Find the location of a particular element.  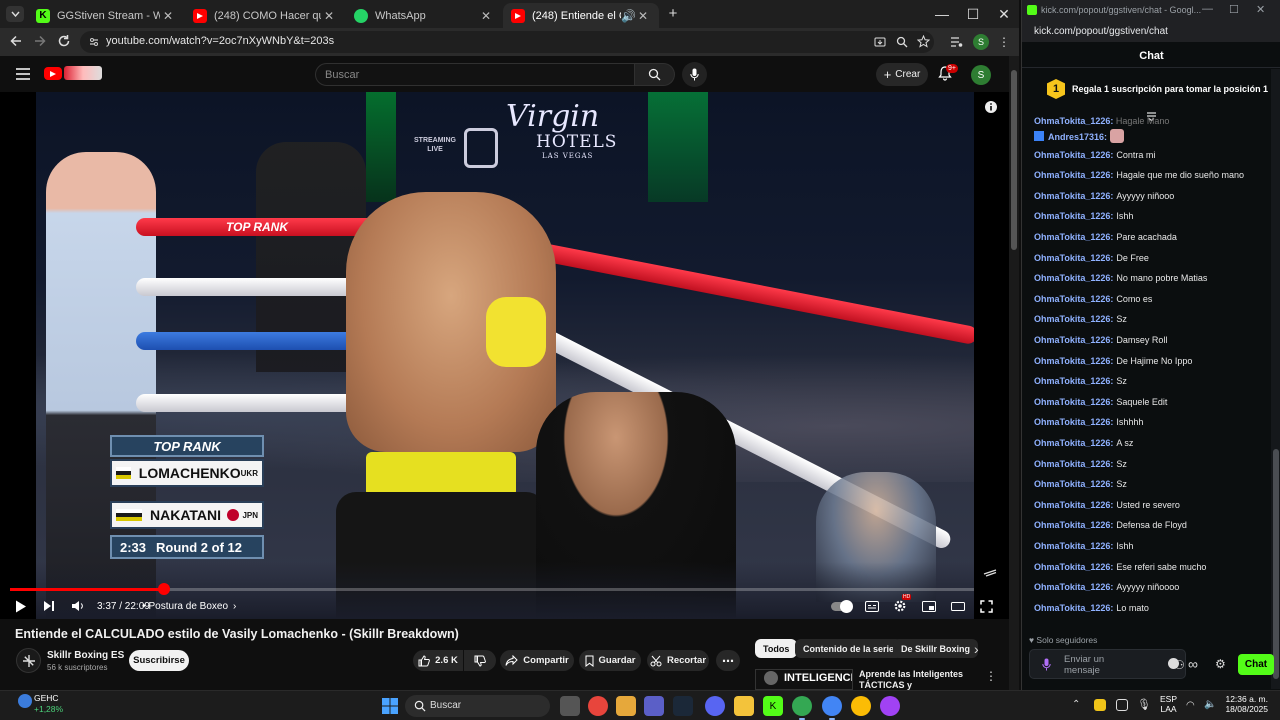

ambient-mode-icon is located at coordinates (990, 571).